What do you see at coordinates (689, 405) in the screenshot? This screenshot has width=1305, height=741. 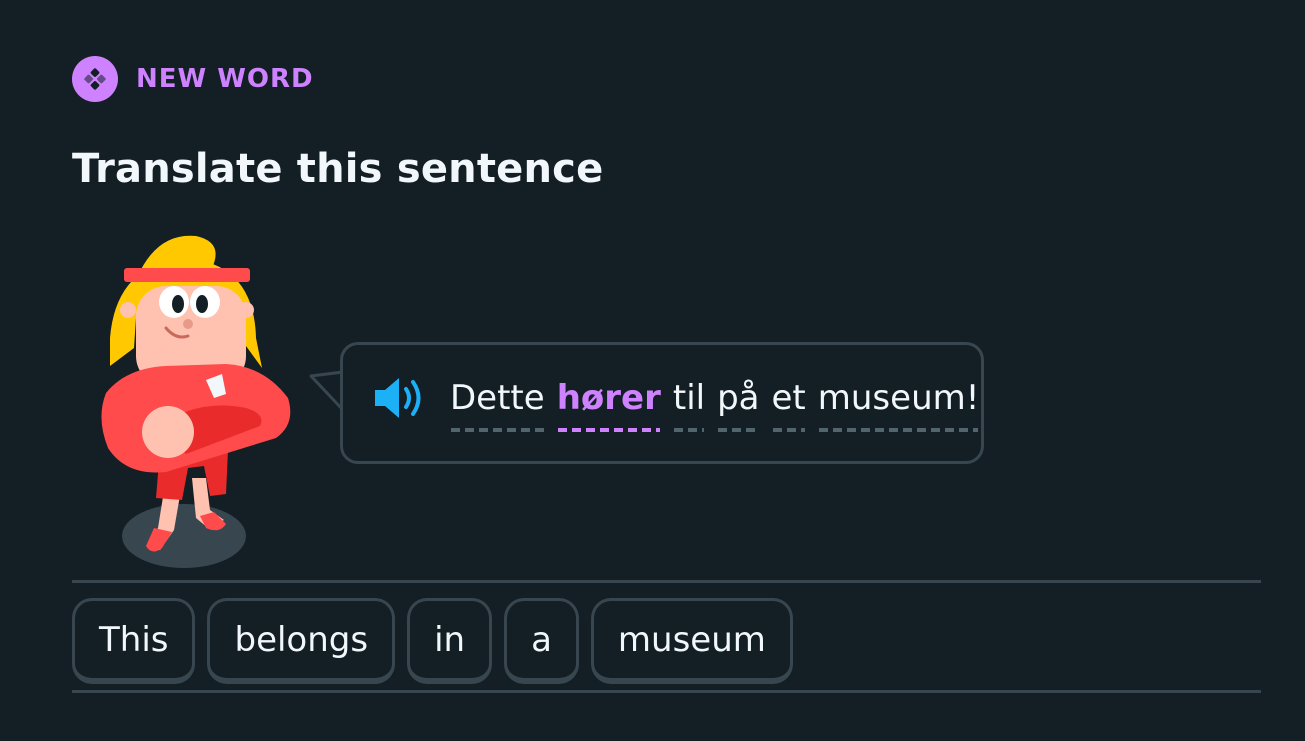 I see `prompt-word: til` at bounding box center [689, 405].